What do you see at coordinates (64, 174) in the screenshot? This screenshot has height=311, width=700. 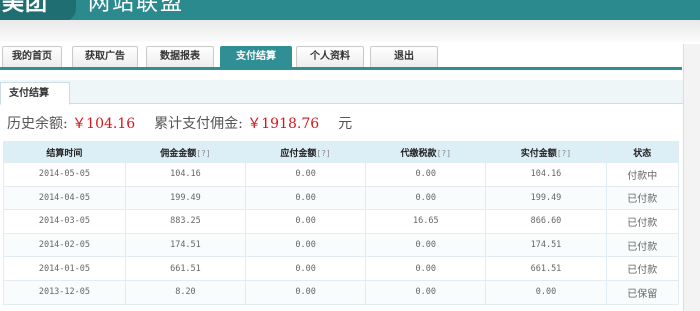 I see `table-cell: 2014-05-05` at bounding box center [64, 174].